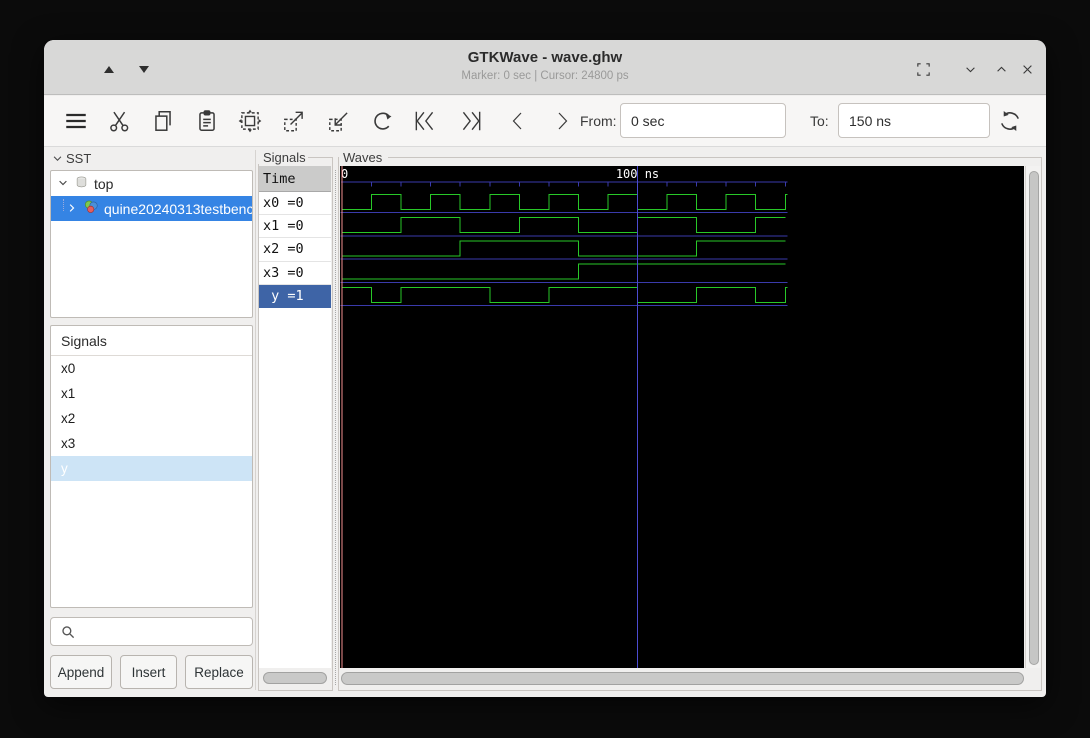  Describe the element at coordinates (255, 420) in the screenshot. I see `left-paned-separator` at that location.